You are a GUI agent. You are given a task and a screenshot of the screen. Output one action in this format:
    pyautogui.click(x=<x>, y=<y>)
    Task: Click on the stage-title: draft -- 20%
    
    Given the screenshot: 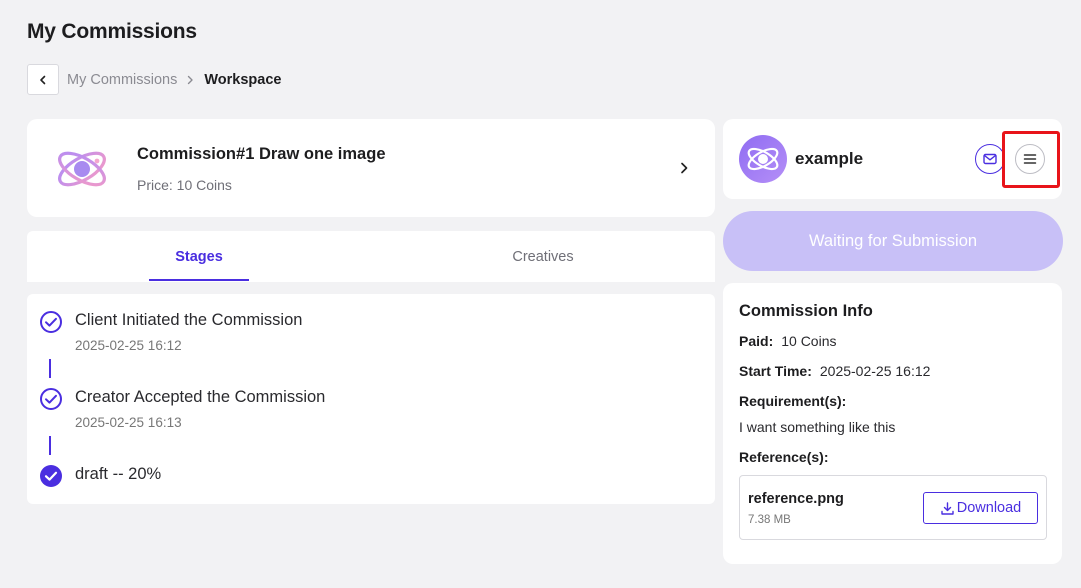 What is the action you would take?
    pyautogui.click(x=118, y=474)
    